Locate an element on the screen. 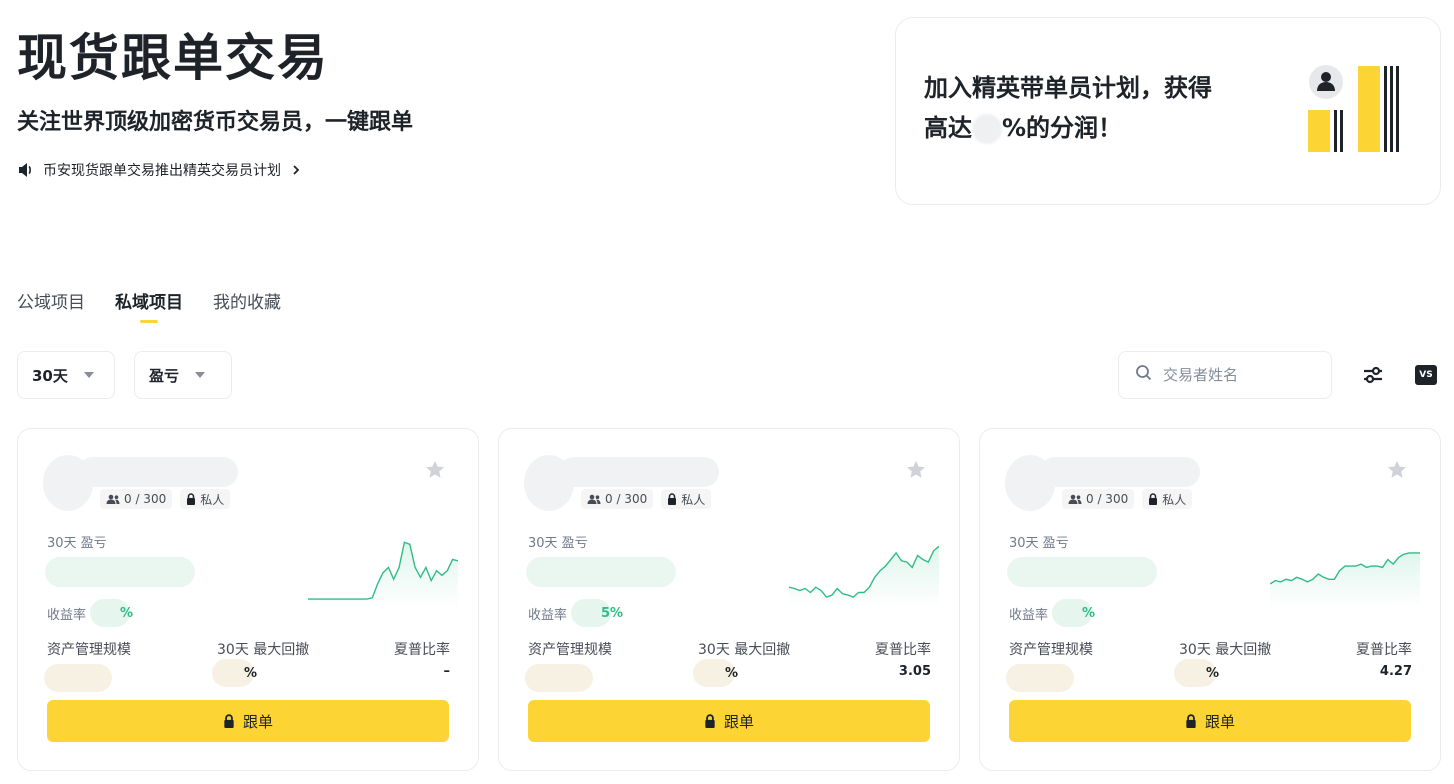 The height and width of the screenshot is (784, 1454). announcement-text: 币安现货跟单交易推出精英交易员计划 is located at coordinates (162, 171).